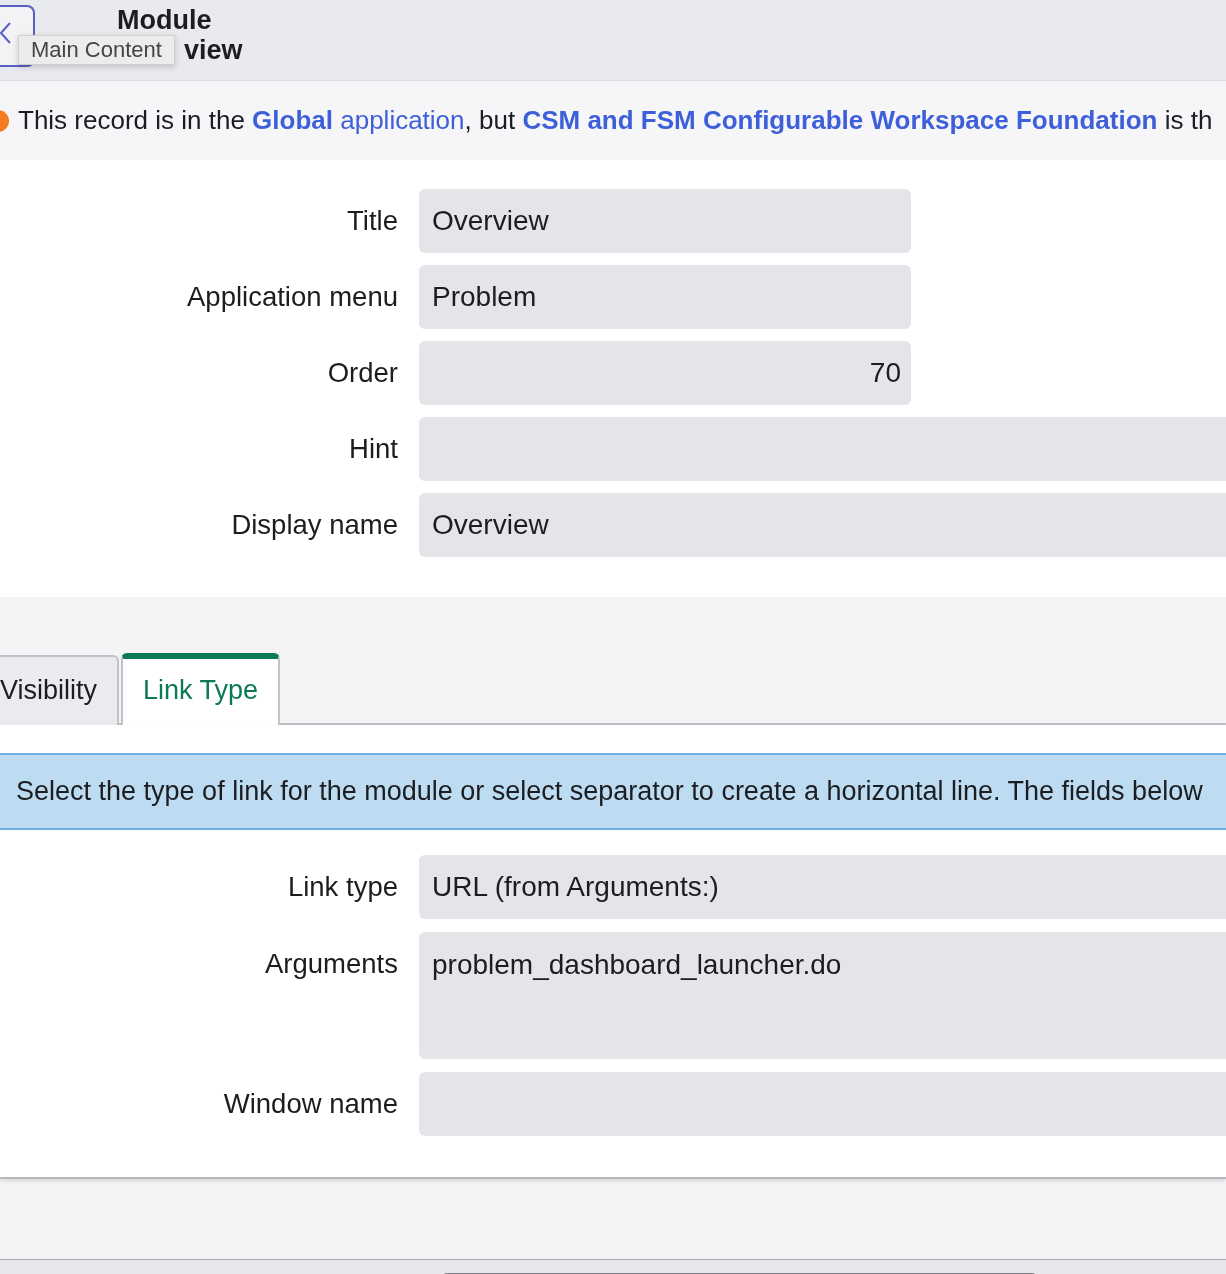 Image resolution: width=1226 pixels, height=1274 pixels. I want to click on field-label: Display name, so click(314, 525).